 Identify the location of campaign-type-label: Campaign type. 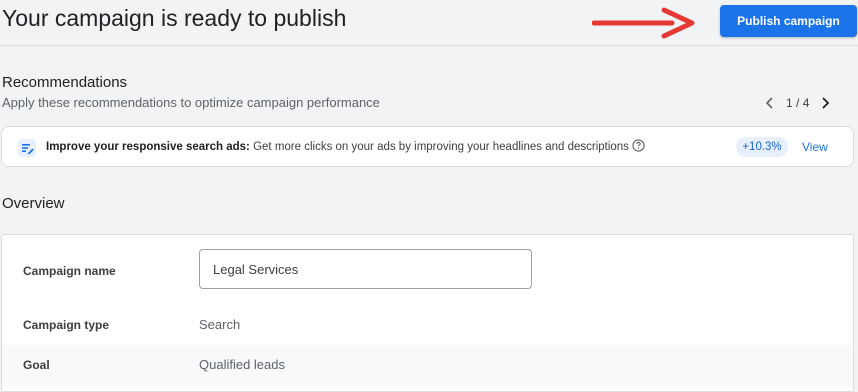
(66, 325).